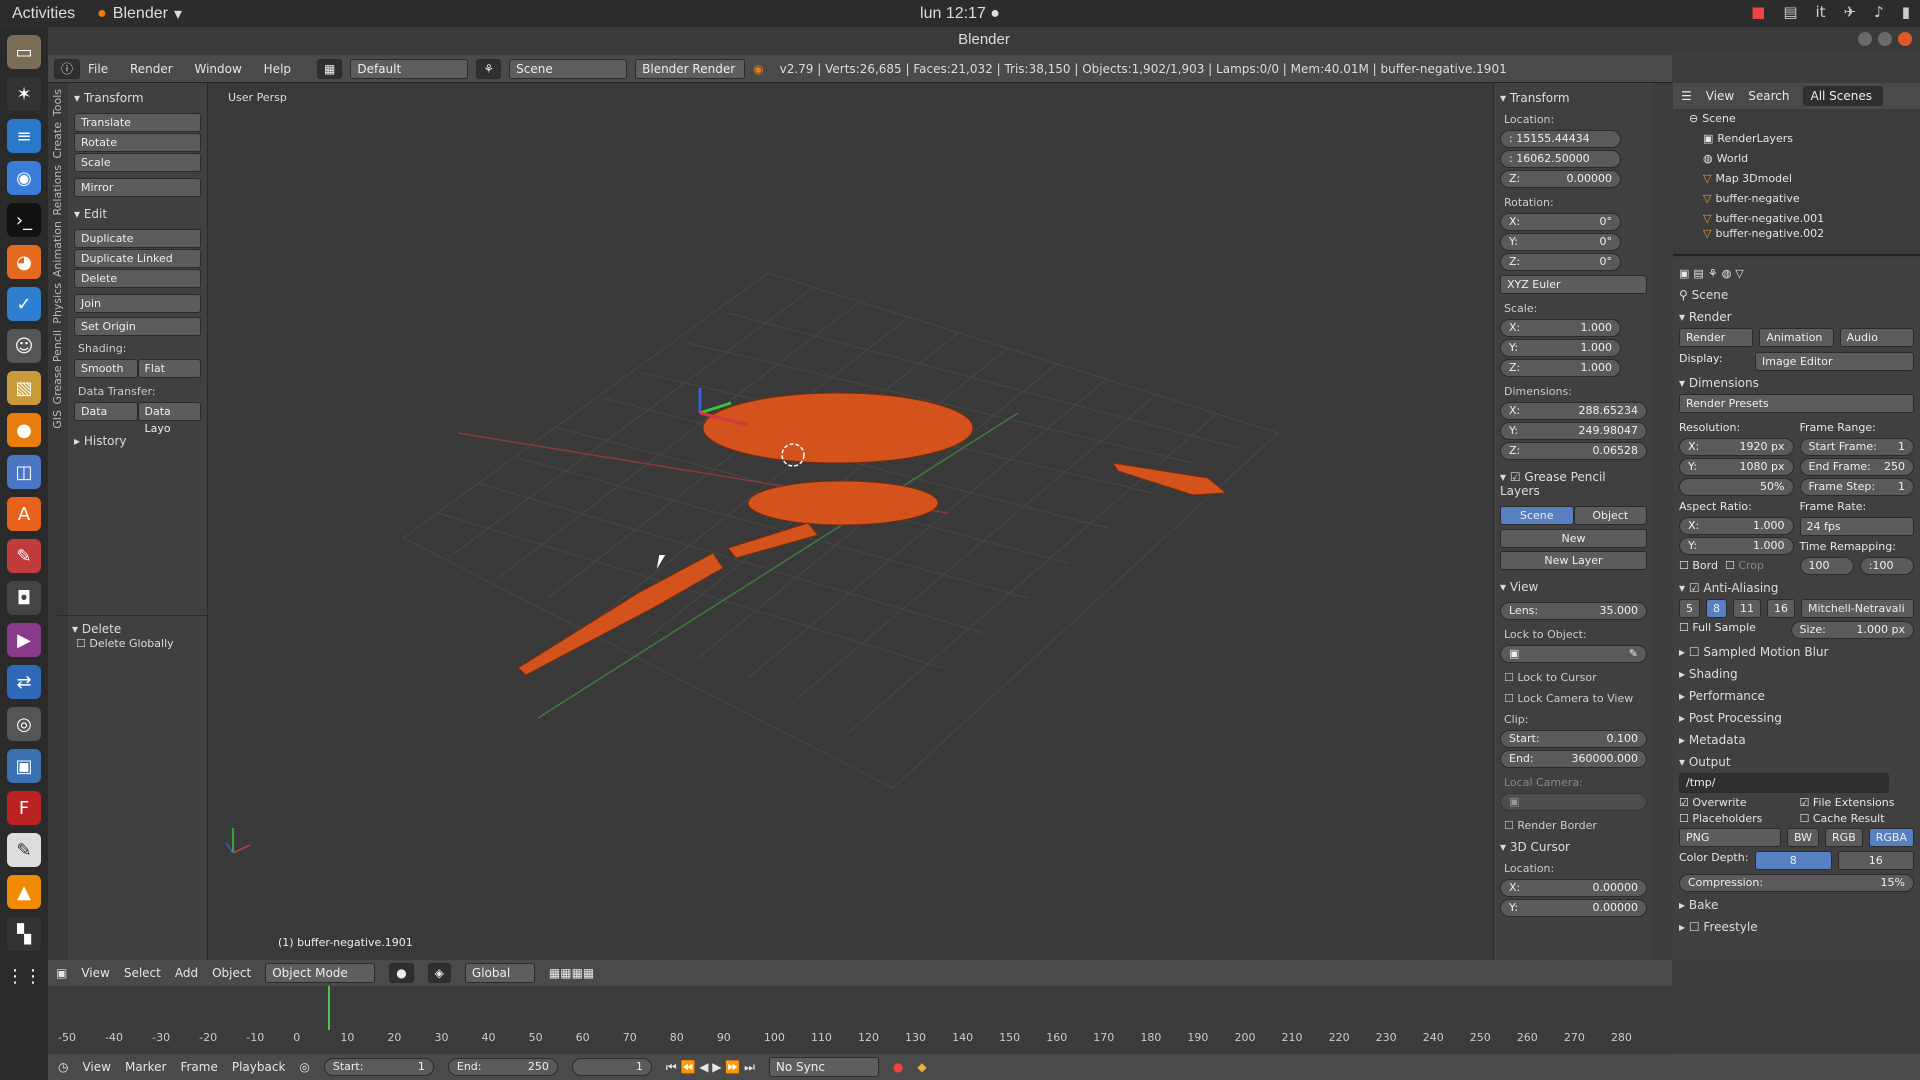 The image size is (1920, 1080). Describe the element at coordinates (1573, 847) in the screenshot. I see `3d-cursor-header: ▾ 3D Cursor` at that location.